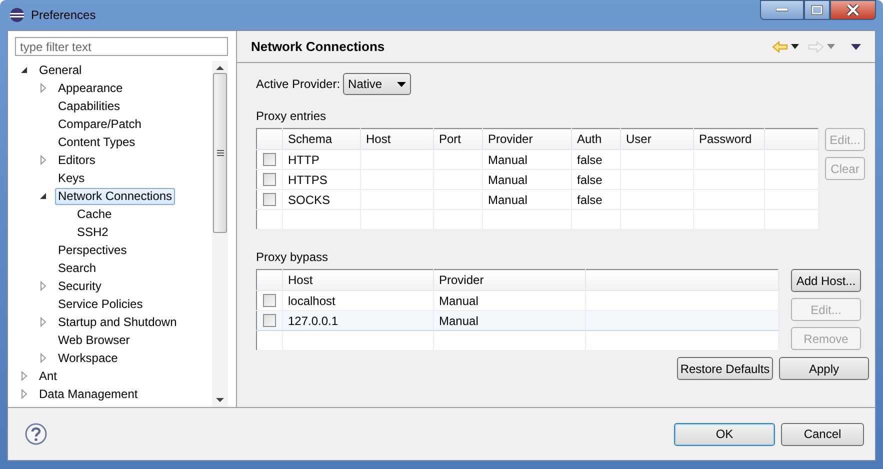 The image size is (883, 469). Describe the element at coordinates (321, 139) in the screenshot. I see `column-header: Schema` at that location.